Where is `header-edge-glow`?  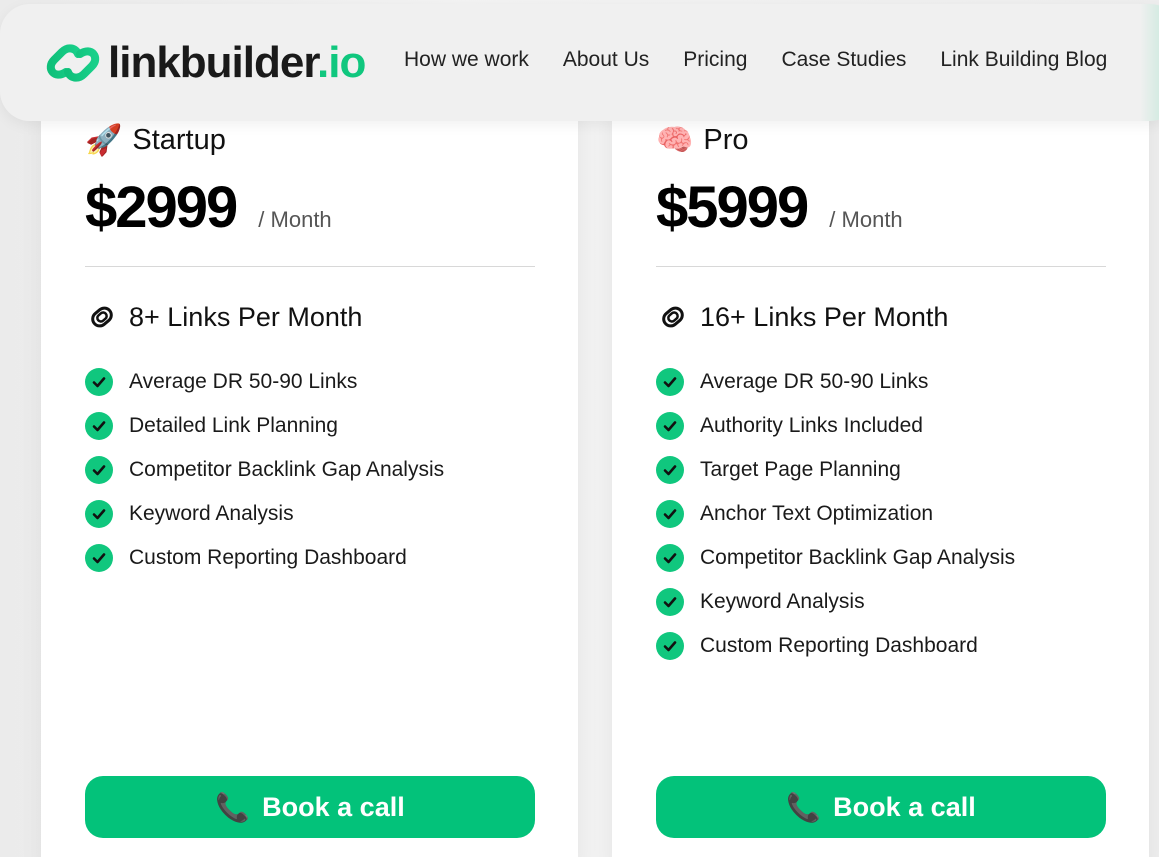 header-edge-glow is located at coordinates (1149, 62).